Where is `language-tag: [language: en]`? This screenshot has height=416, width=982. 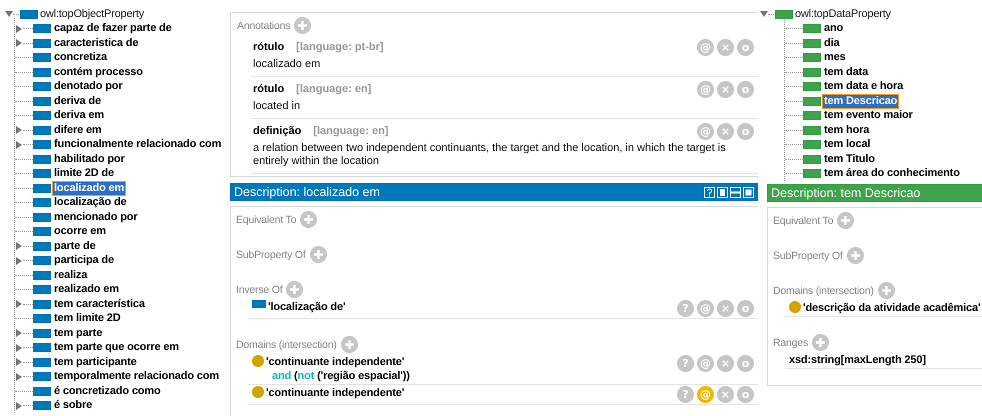
language-tag: [language: en] is located at coordinates (334, 89).